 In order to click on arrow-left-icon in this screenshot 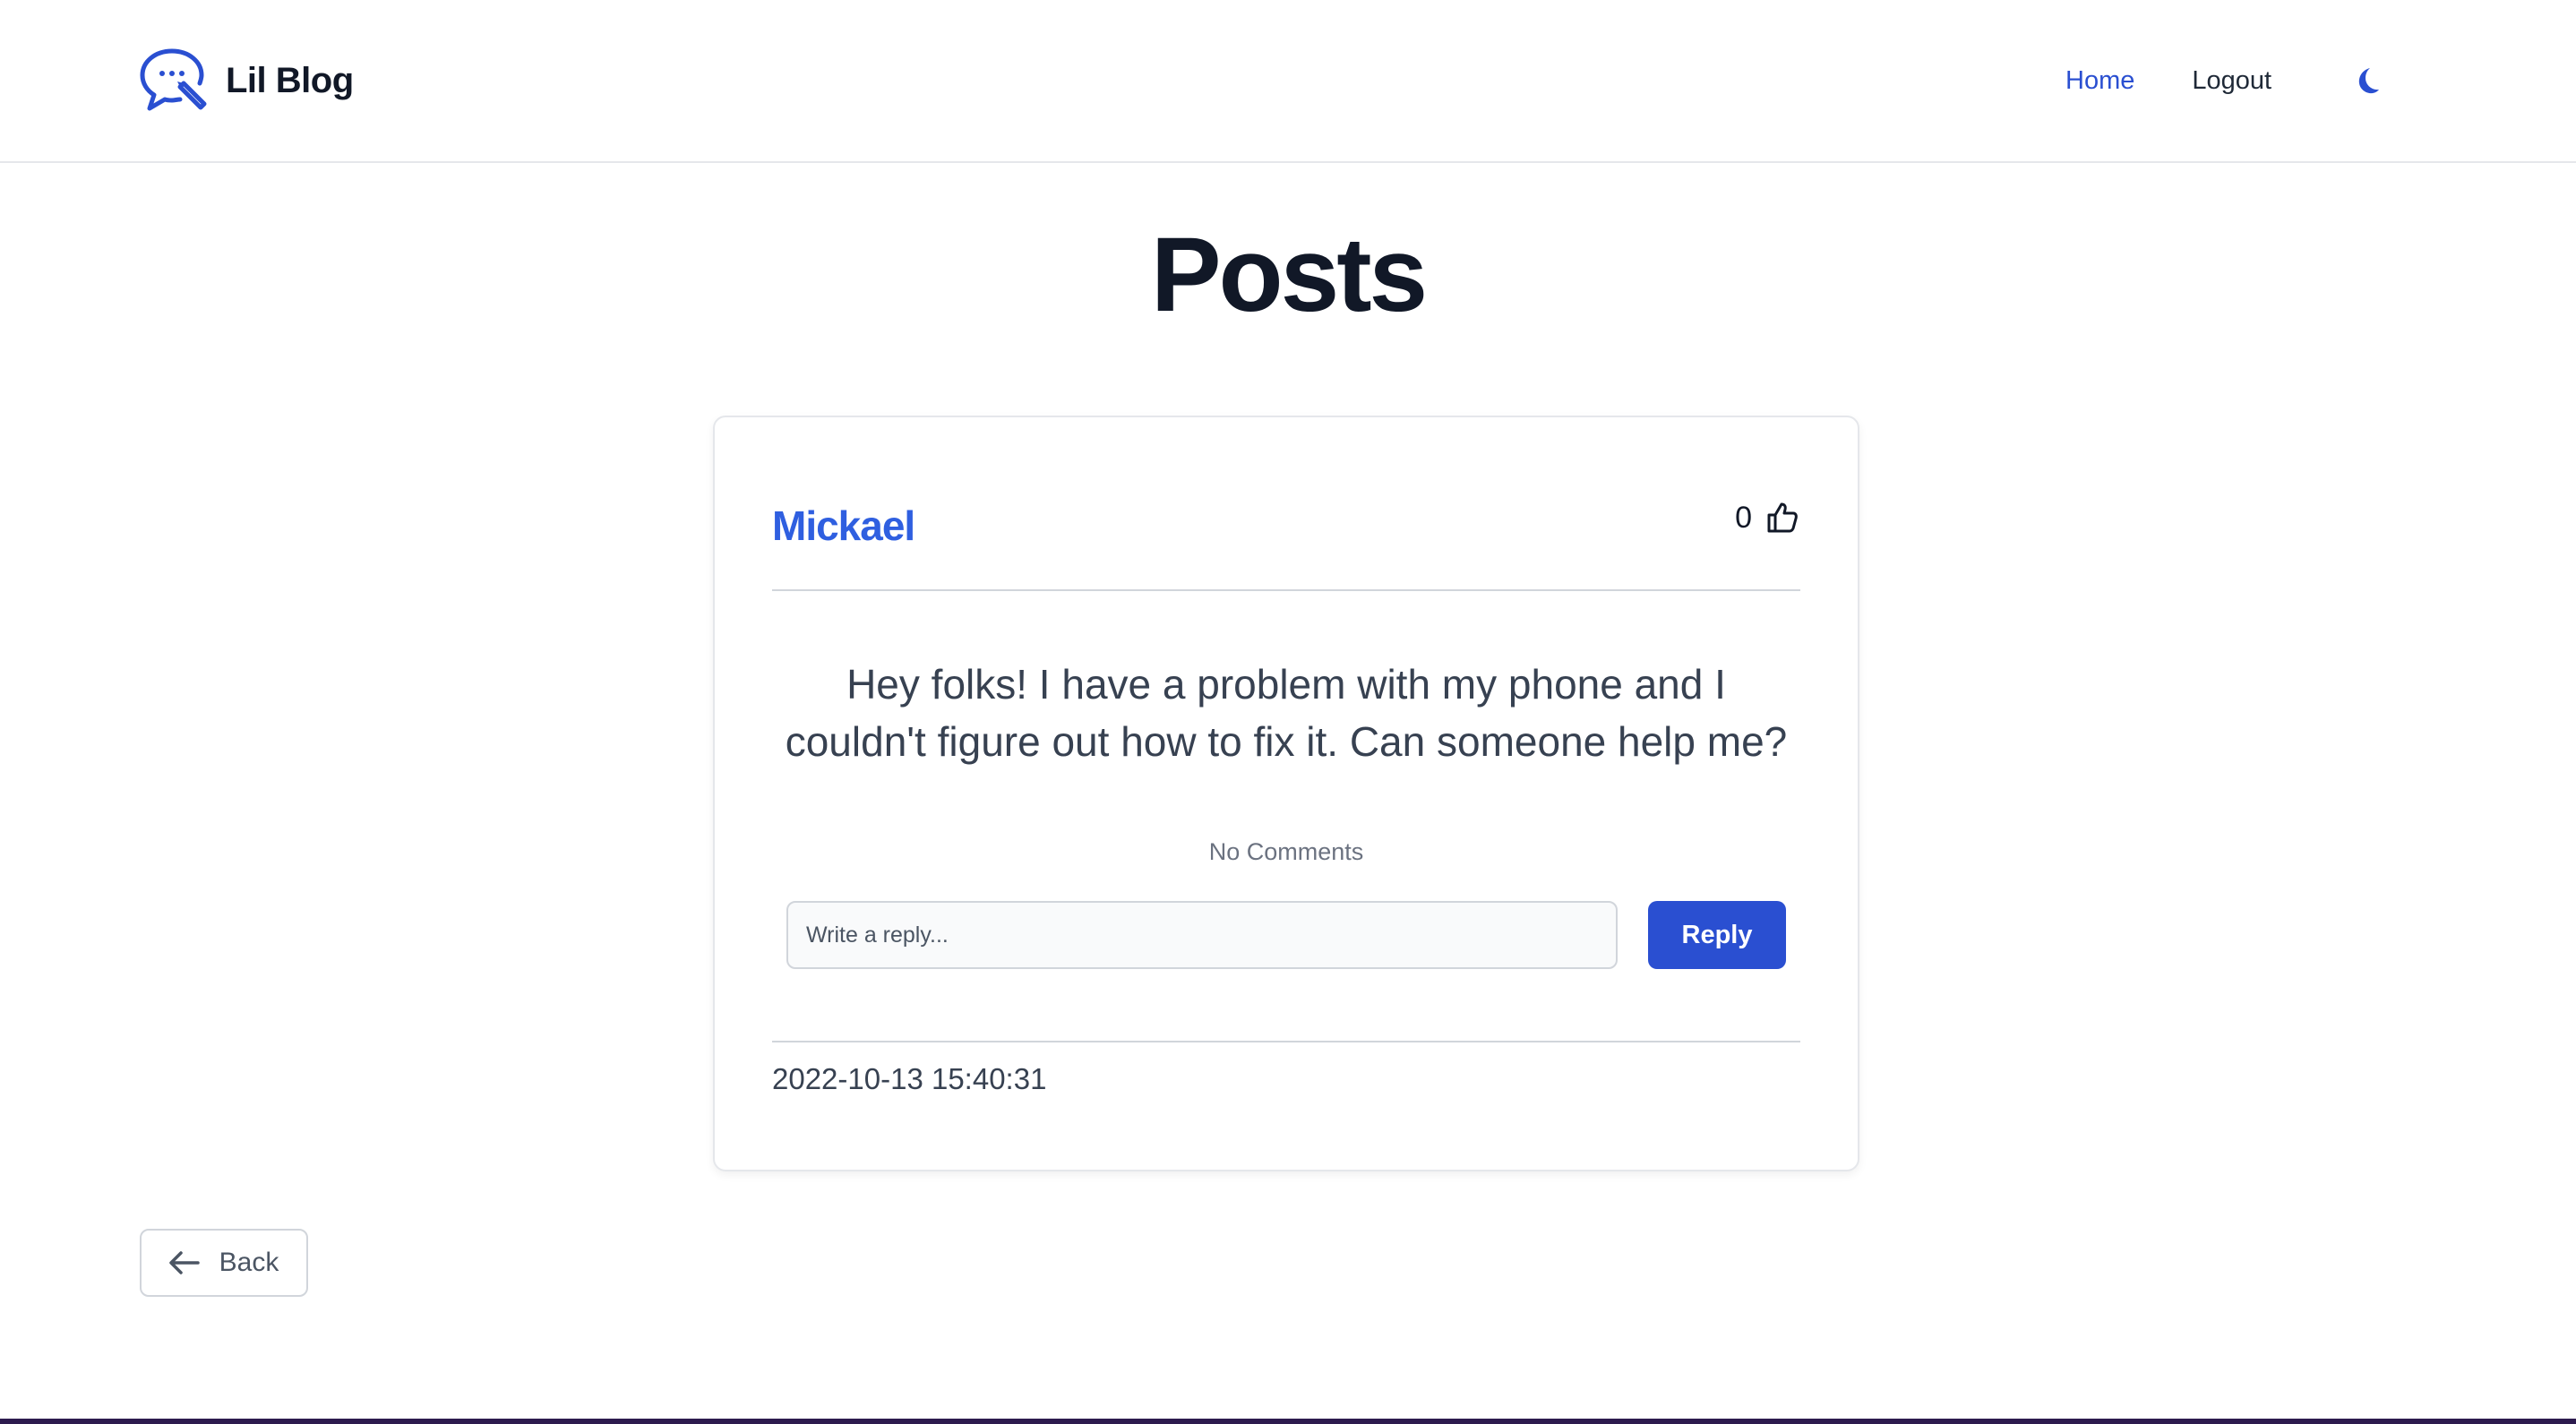, I will do `click(184, 1262)`.